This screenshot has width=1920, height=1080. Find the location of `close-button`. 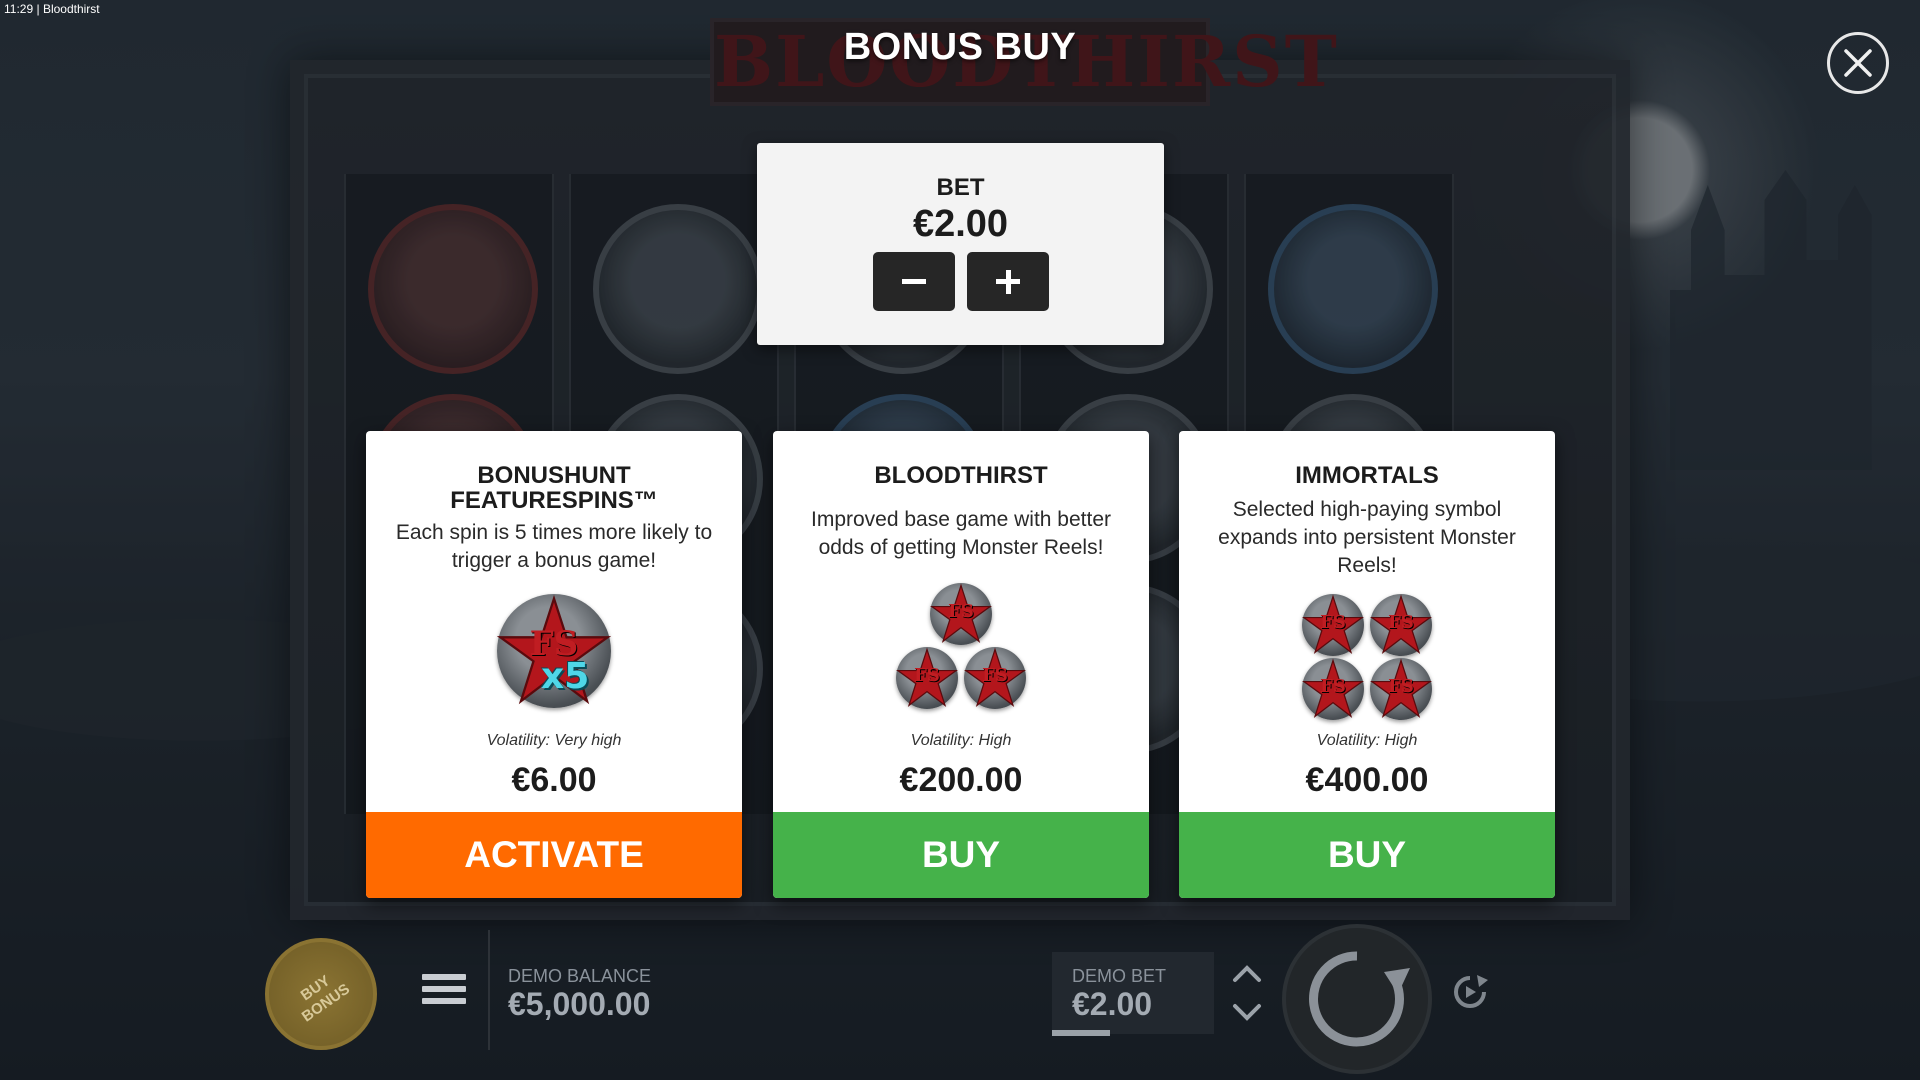

close-button is located at coordinates (1858, 63).